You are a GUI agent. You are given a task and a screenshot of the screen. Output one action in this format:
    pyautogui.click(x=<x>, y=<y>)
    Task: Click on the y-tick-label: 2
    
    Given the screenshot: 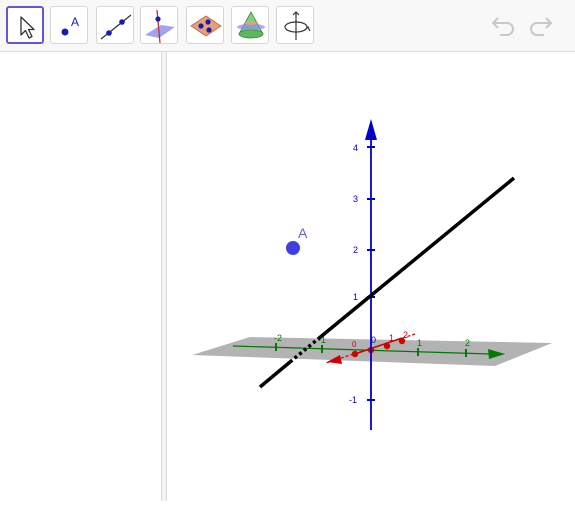 What is the action you would take?
    pyautogui.click(x=467, y=343)
    